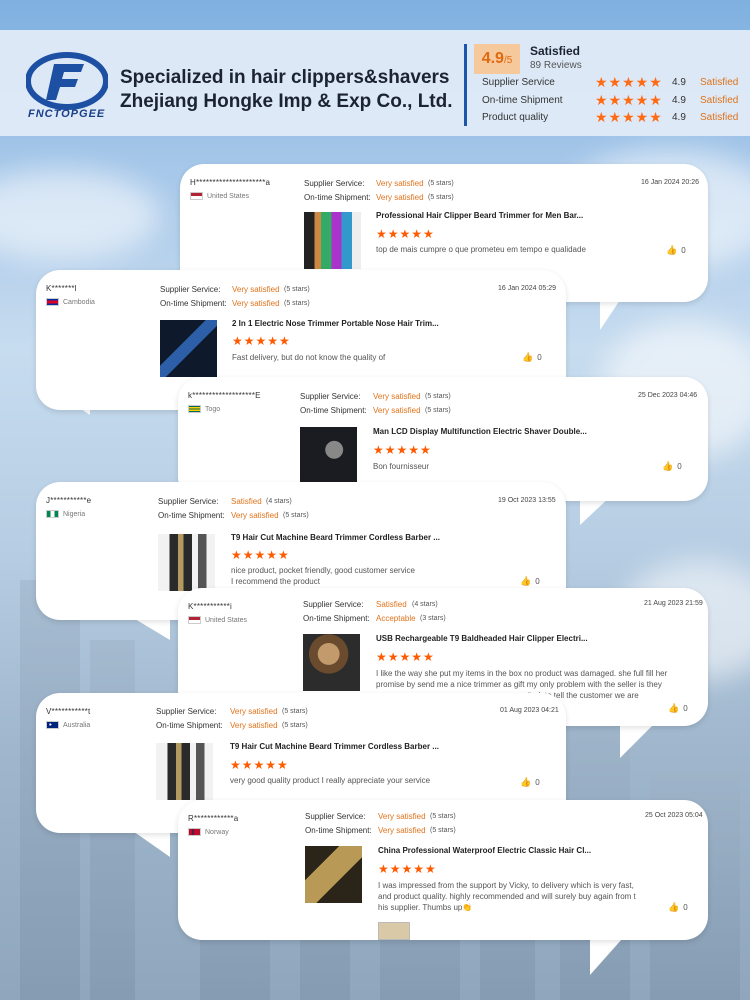  What do you see at coordinates (673, 603) in the screenshot?
I see `review-date: 21 Aug 2023 21:59` at bounding box center [673, 603].